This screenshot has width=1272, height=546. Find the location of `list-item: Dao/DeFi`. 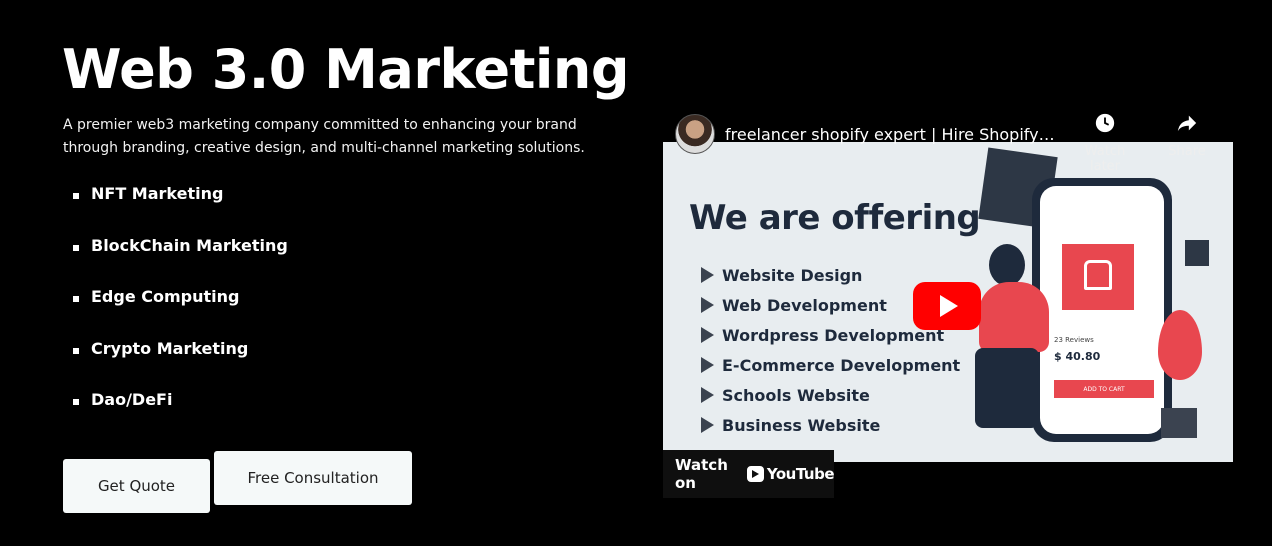

list-item: Dao/DeFi is located at coordinates (180, 416).